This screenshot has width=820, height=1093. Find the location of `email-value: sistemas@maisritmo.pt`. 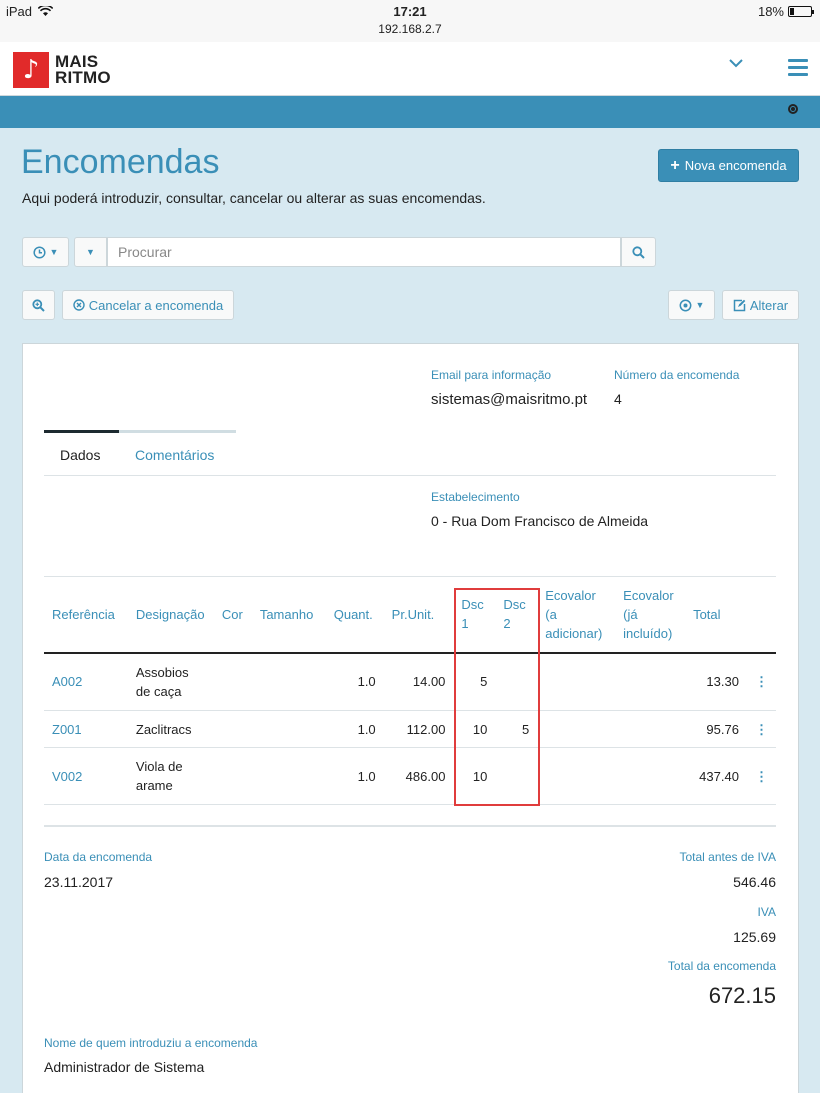

email-value: sistemas@maisritmo.pt is located at coordinates (509, 399).